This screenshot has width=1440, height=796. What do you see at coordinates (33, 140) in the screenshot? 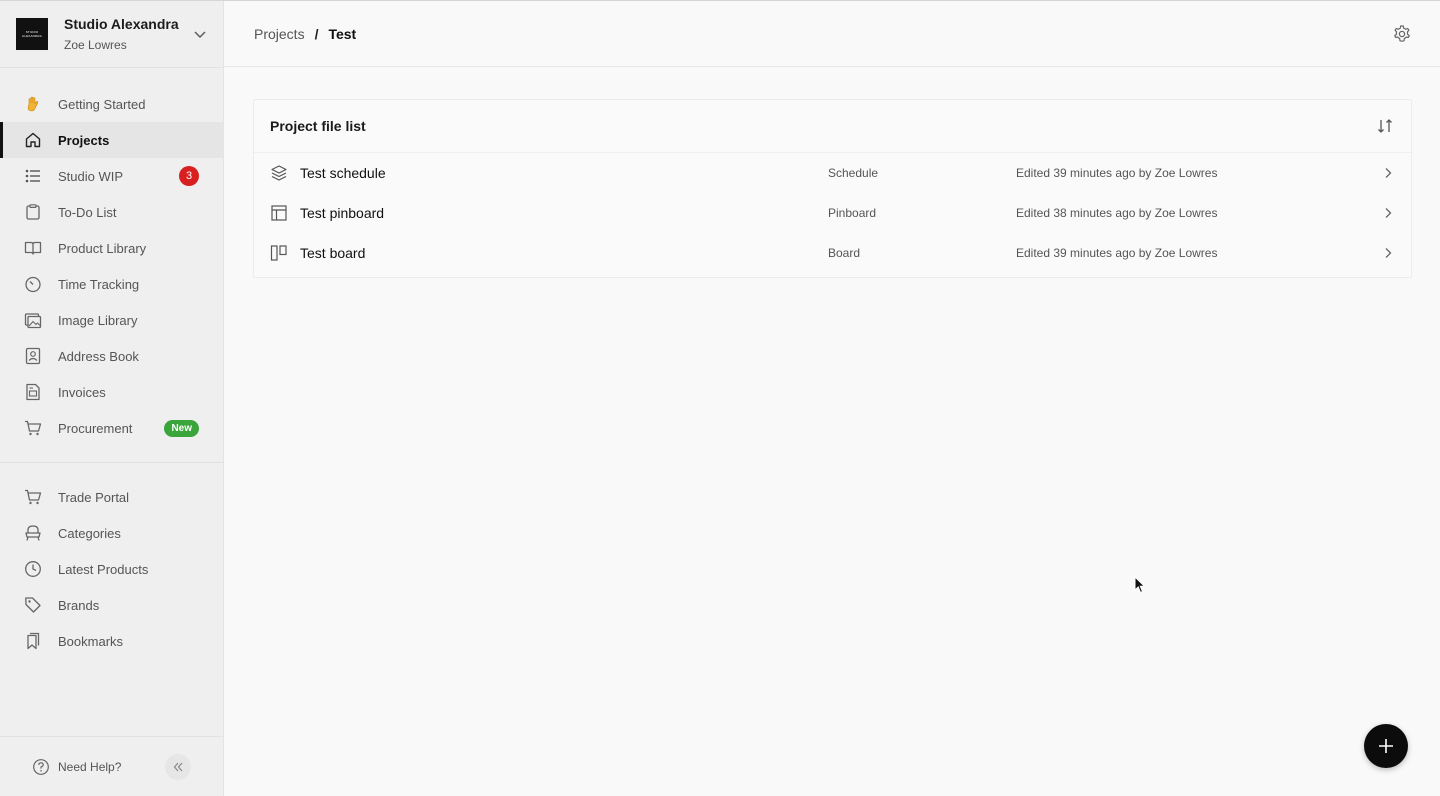
I see `home-icon` at bounding box center [33, 140].